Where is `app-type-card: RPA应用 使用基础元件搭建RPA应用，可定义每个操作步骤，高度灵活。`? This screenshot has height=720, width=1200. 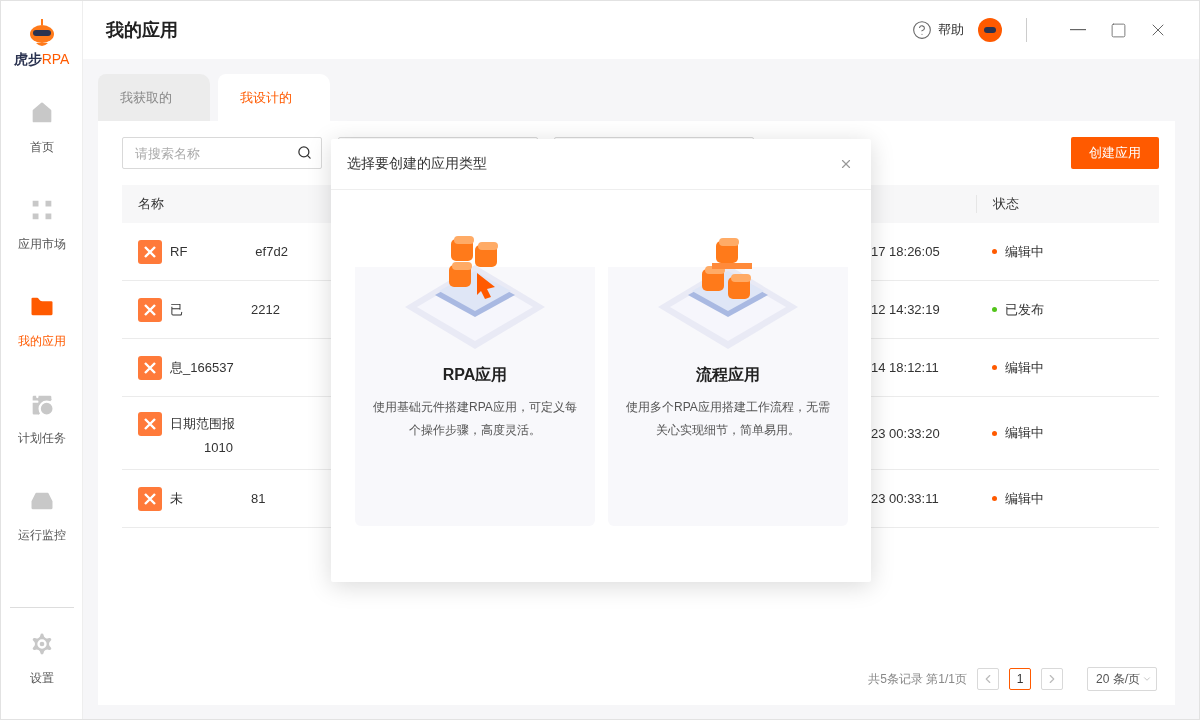 app-type-card: RPA应用 使用基础元件搭建RPA应用，可定义每个操作步骤，高度灵活。 is located at coordinates (475, 380).